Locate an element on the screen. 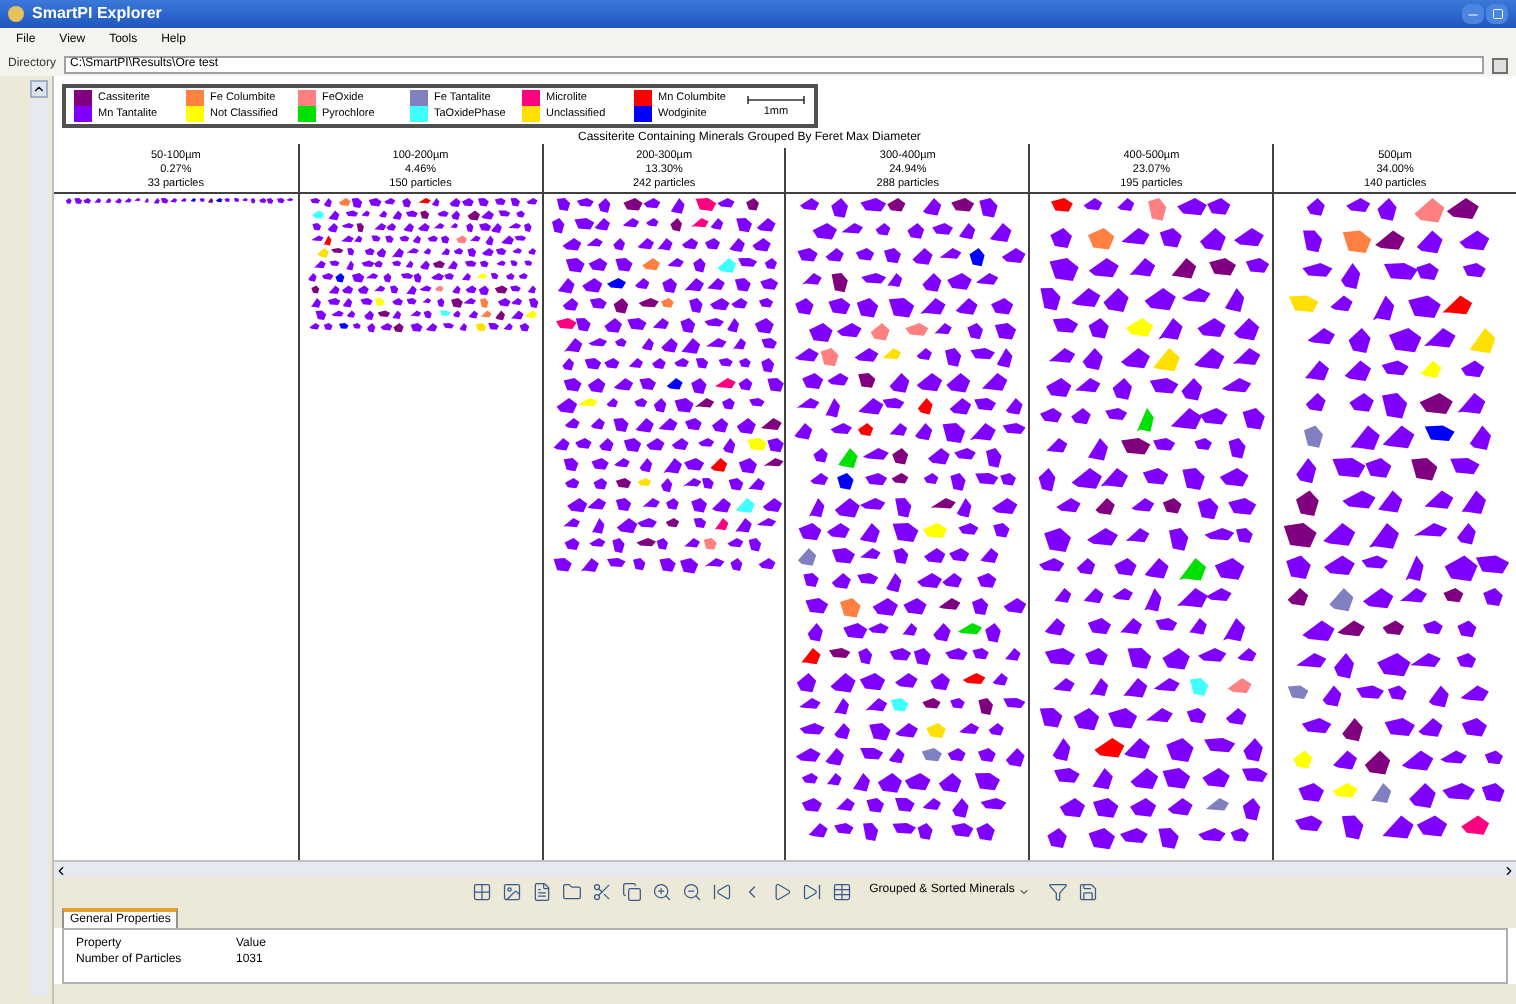 Image resolution: width=1516 pixels, height=1004 pixels. maximize-button is located at coordinates (1497, 14).